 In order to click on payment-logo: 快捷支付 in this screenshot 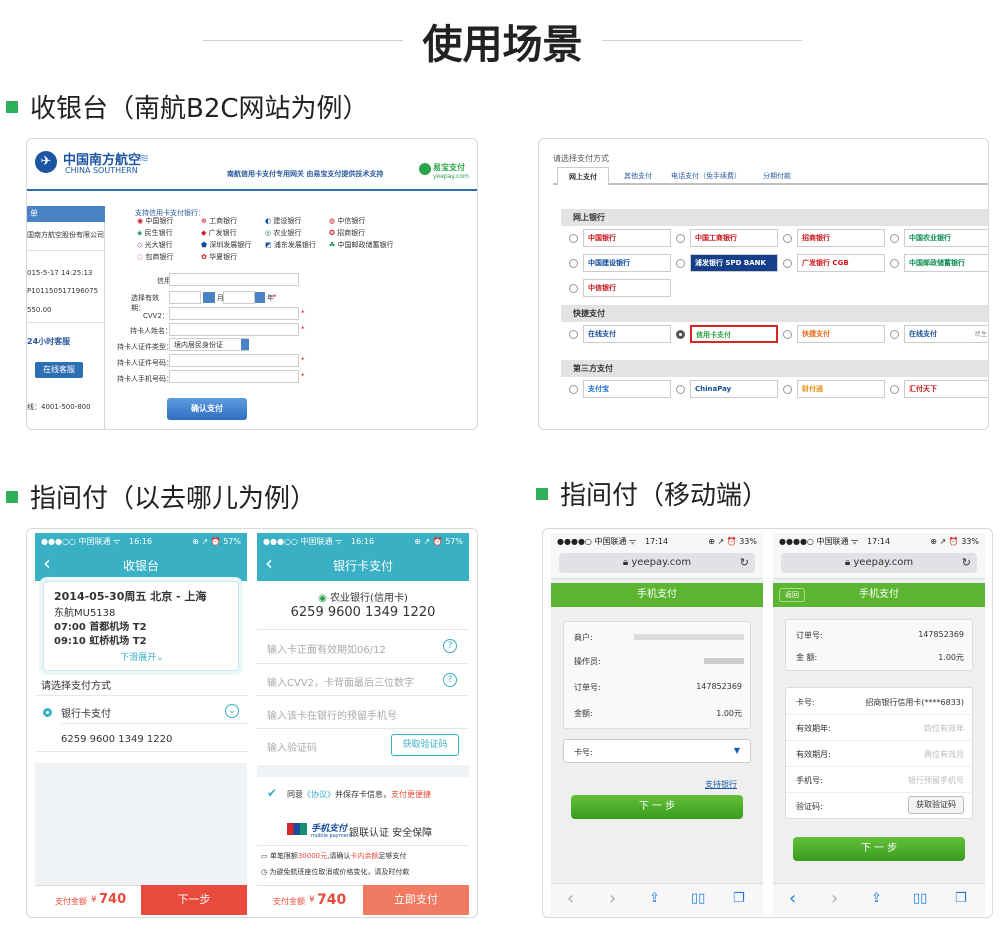, I will do `click(841, 334)`.